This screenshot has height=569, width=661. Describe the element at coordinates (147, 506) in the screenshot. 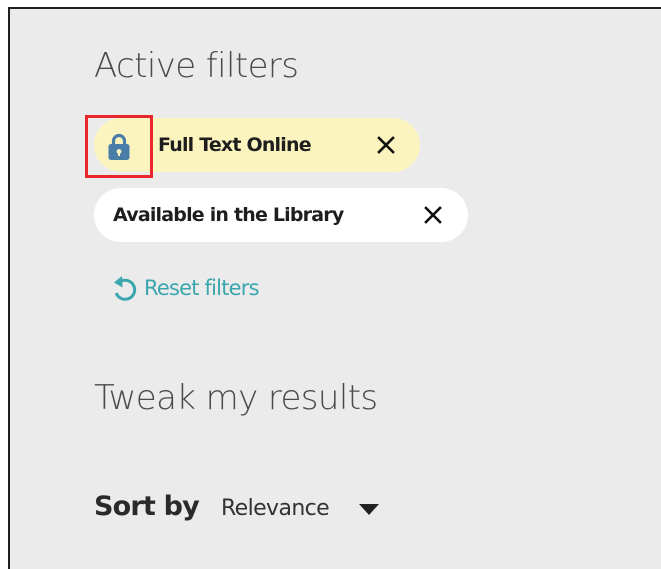

I see `sort-by-label: Sort by` at that location.